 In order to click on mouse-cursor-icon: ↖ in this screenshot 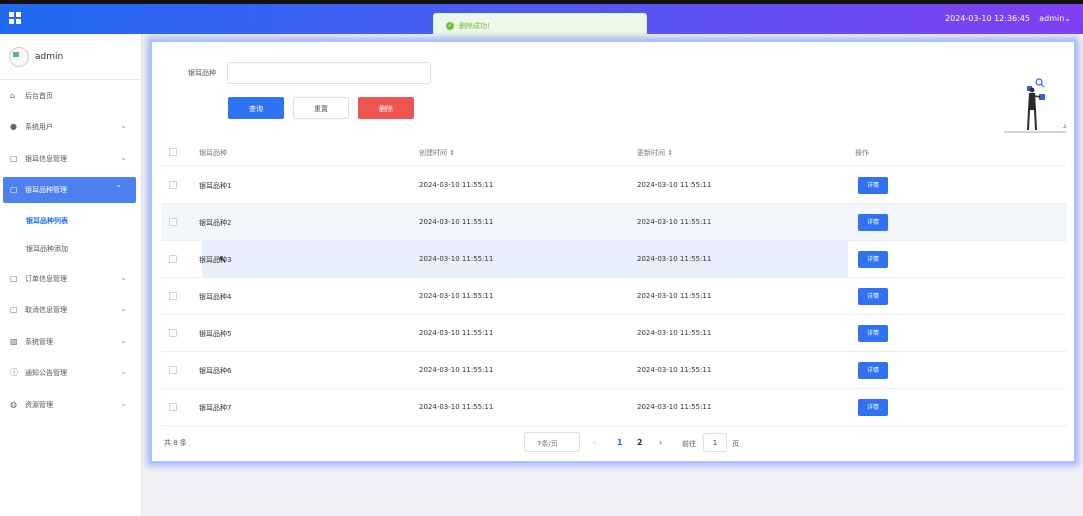, I will do `click(223, 259)`.